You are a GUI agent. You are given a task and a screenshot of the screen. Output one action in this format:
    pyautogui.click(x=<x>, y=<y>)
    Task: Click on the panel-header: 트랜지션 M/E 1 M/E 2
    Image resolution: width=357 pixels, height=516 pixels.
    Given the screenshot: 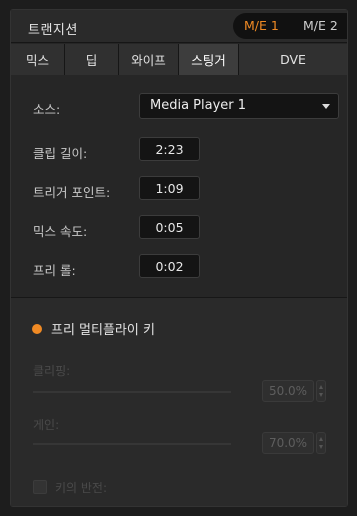 What is the action you would take?
    pyautogui.click(x=179, y=26)
    